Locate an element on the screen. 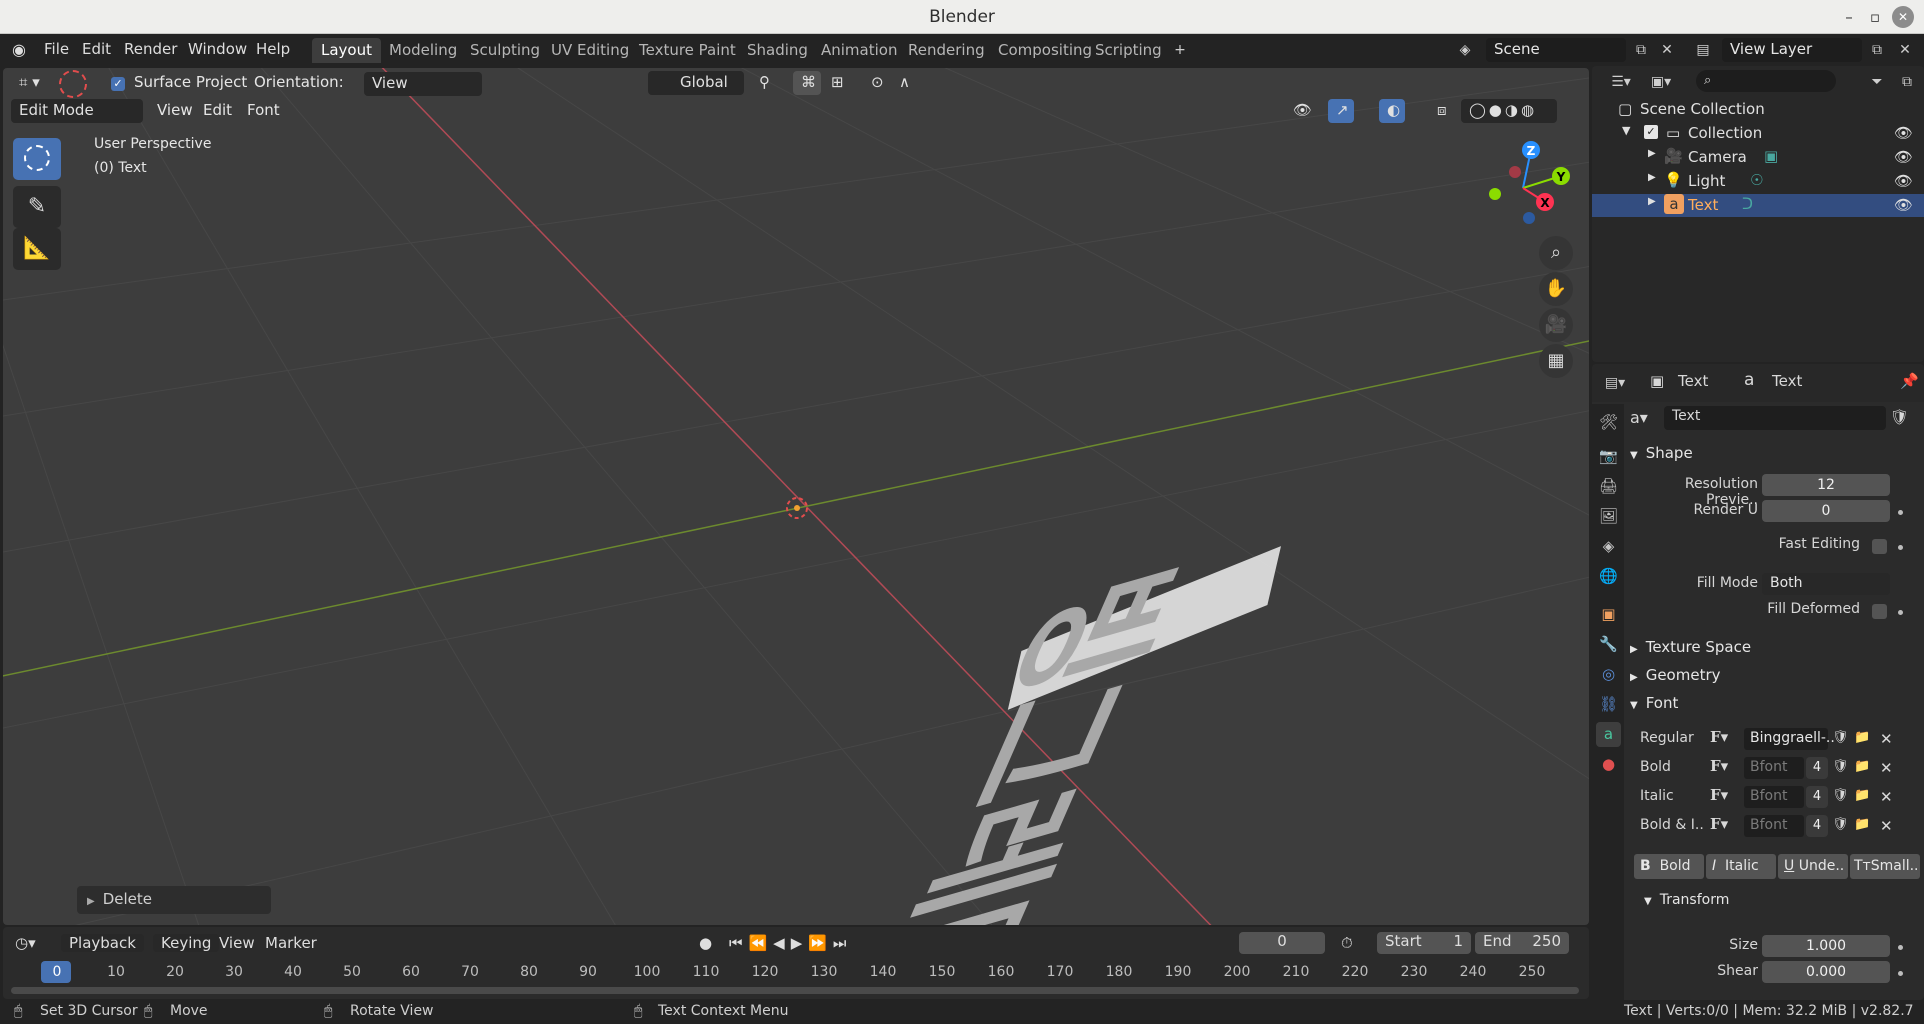 The width and height of the screenshot is (1924, 1024). outliner-collection: ▼ ✓ ▭ Collection 👁 is located at coordinates (1758, 133).